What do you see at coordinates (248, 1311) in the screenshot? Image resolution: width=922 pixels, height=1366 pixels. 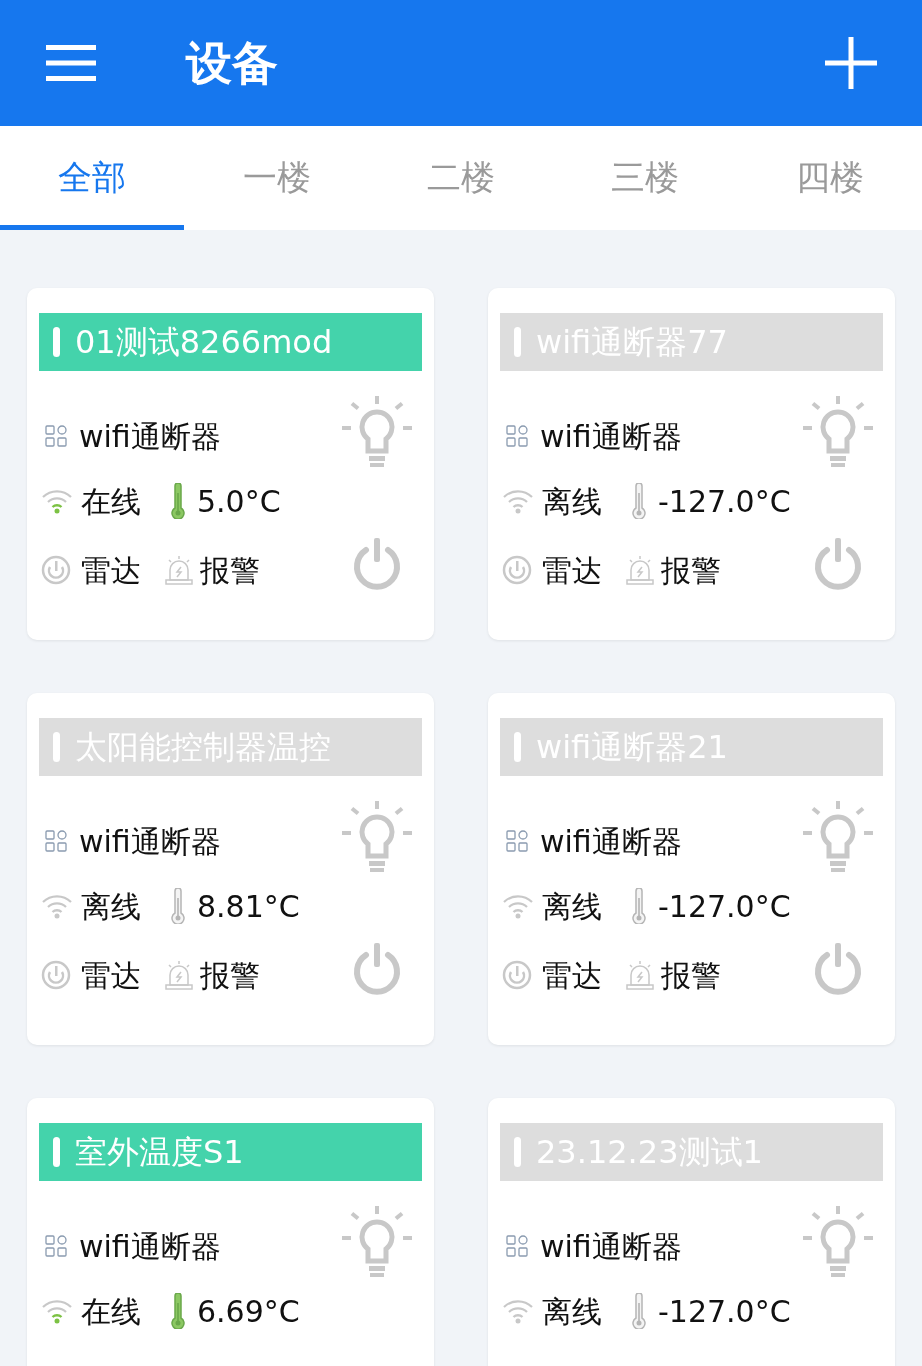 I see `temperature-reading: 6.69°C` at bounding box center [248, 1311].